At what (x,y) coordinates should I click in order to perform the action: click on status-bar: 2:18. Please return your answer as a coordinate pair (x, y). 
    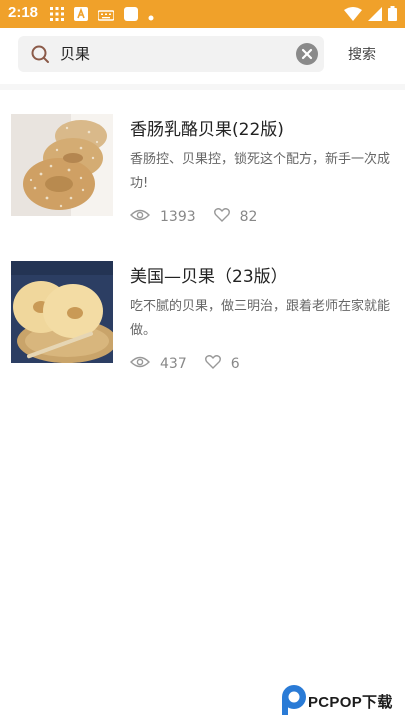
    Looking at the image, I should click on (202, 14).